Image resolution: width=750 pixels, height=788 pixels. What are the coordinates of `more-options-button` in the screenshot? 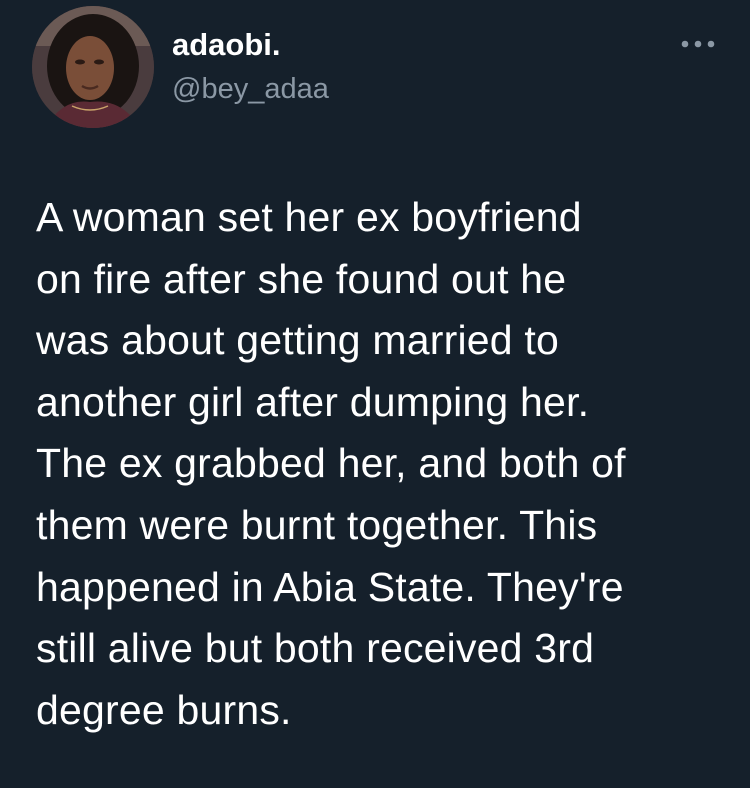 It's located at (698, 44).